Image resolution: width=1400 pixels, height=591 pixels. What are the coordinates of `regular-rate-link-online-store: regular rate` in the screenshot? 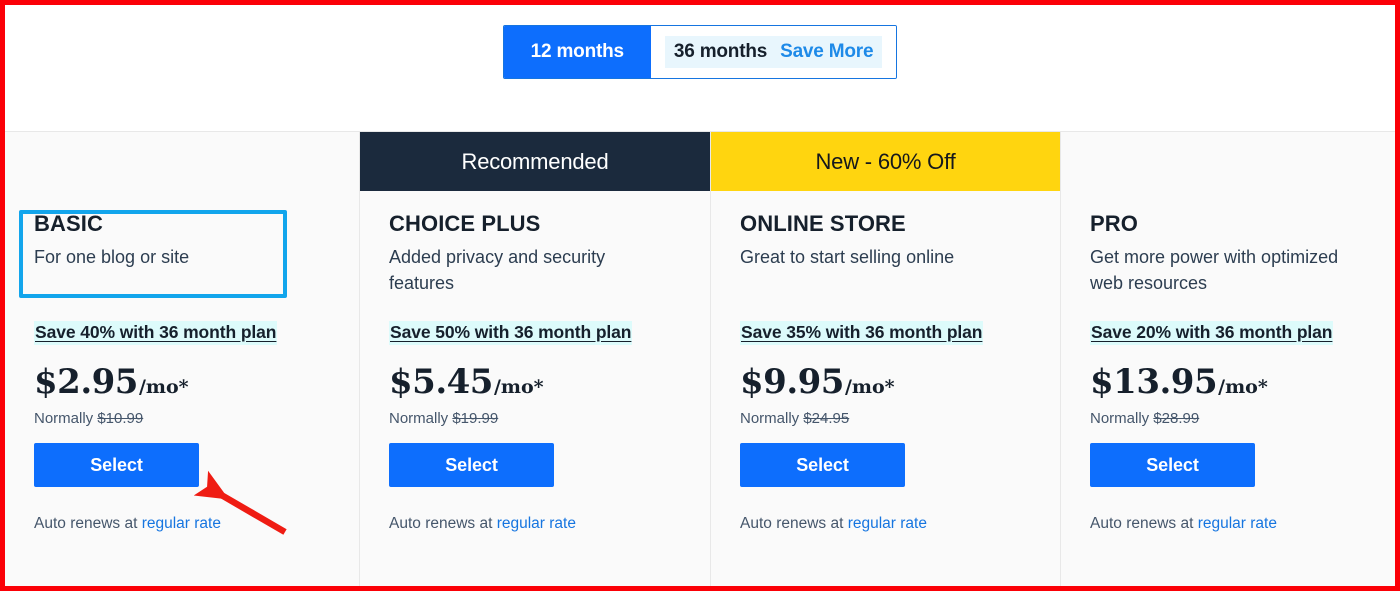 It's located at (887, 523).